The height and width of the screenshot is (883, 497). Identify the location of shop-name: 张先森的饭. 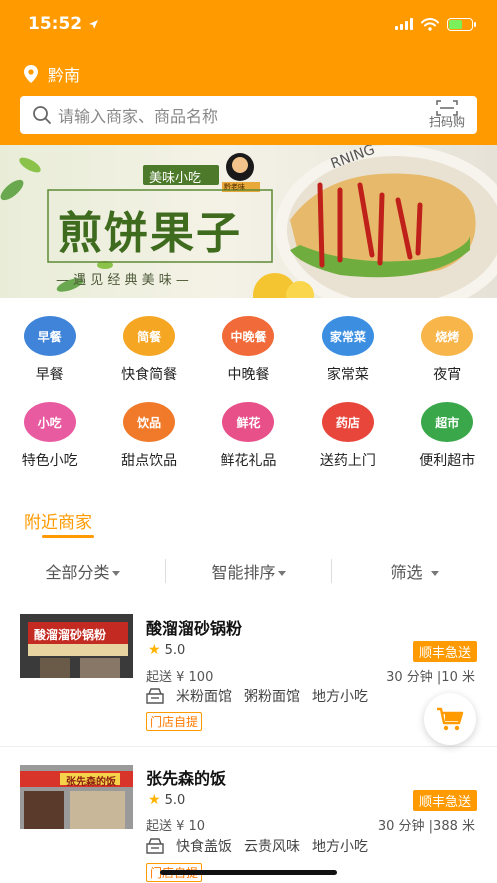
(186, 778).